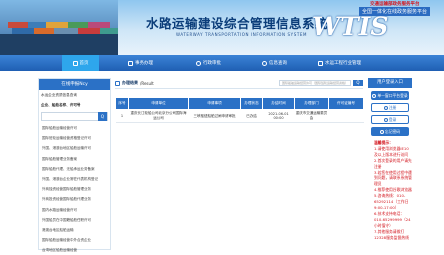 The height and width of the screenshot is (255, 444). Describe the element at coordinates (251, 116) in the screenshot. I see `table-cell: 已办结` at that location.